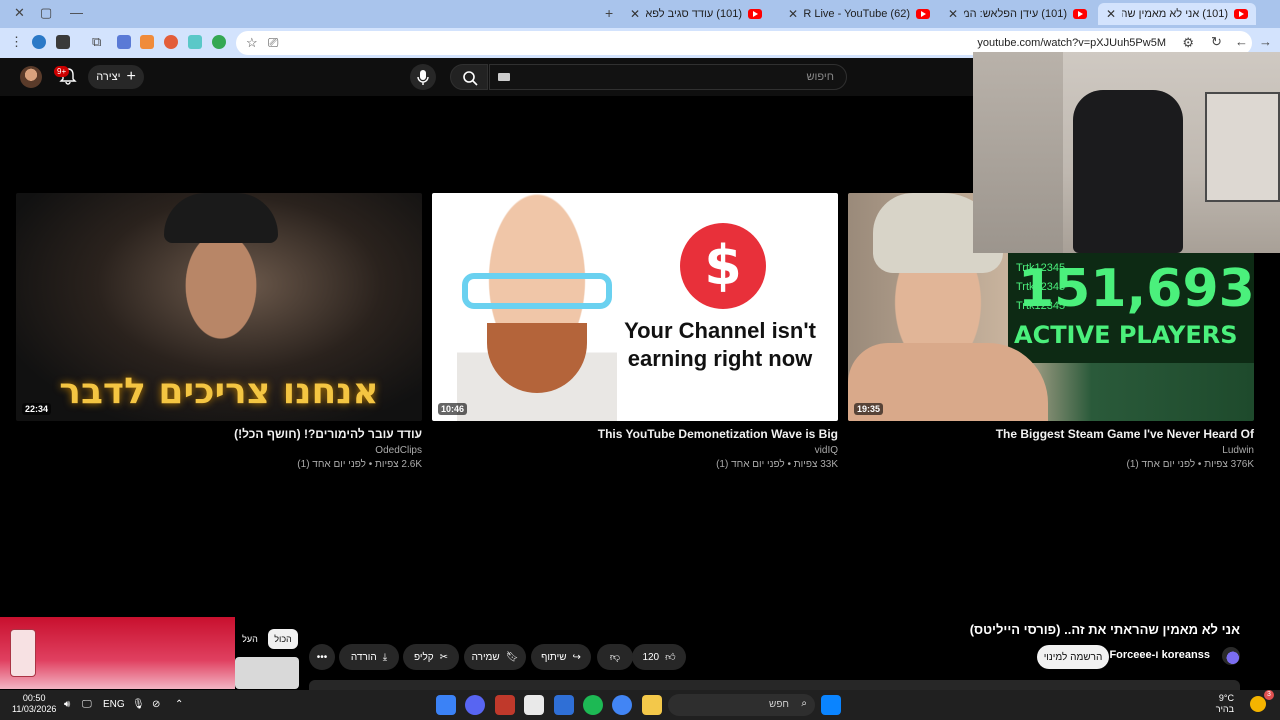 The image size is (1280, 720). Describe the element at coordinates (67, 704) in the screenshot. I see `volume-icon: 🔊︎` at that location.